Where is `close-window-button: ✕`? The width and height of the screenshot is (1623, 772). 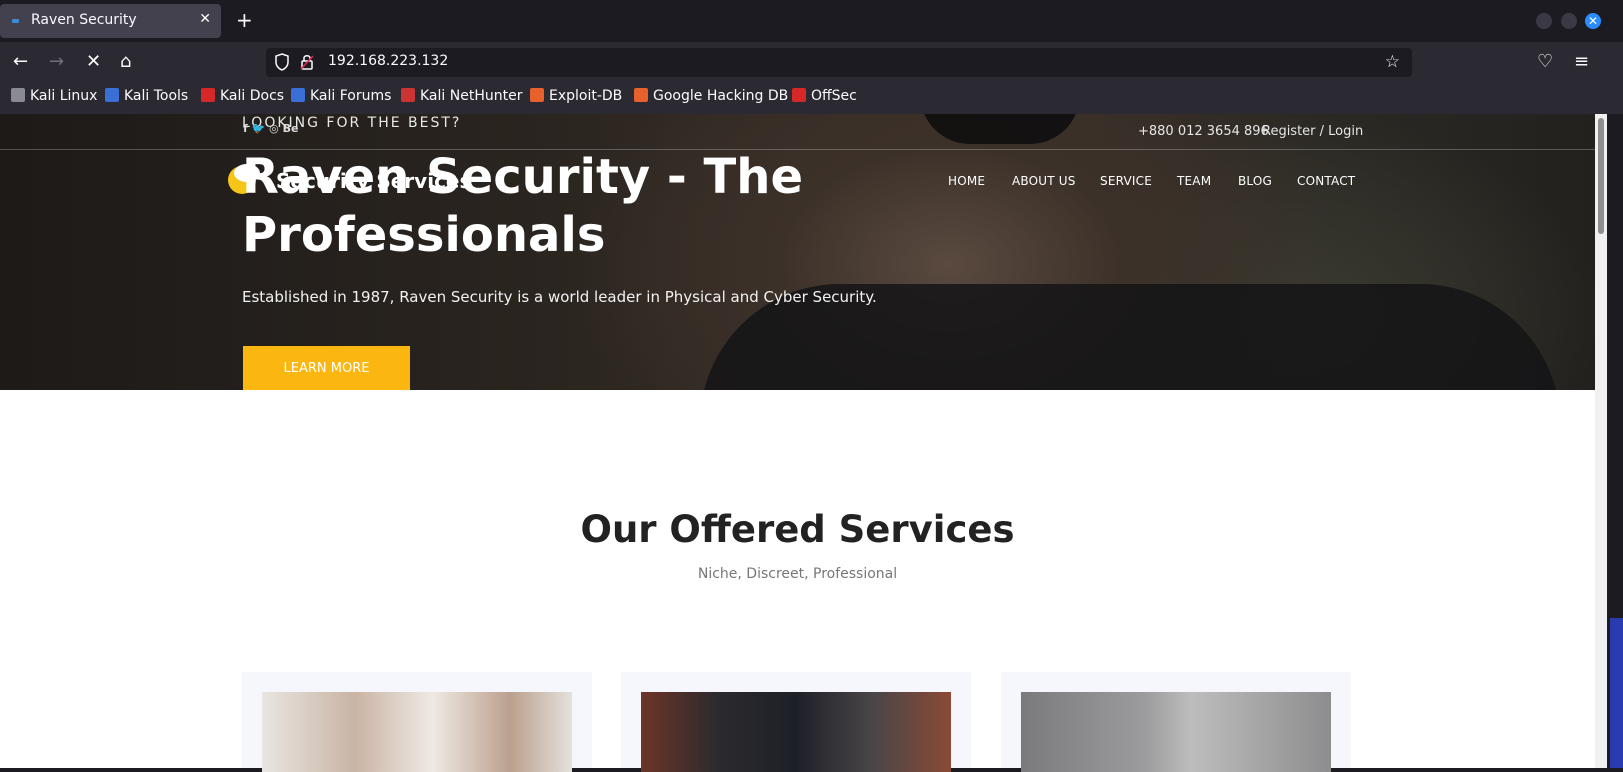
close-window-button: ✕ is located at coordinates (1593, 21).